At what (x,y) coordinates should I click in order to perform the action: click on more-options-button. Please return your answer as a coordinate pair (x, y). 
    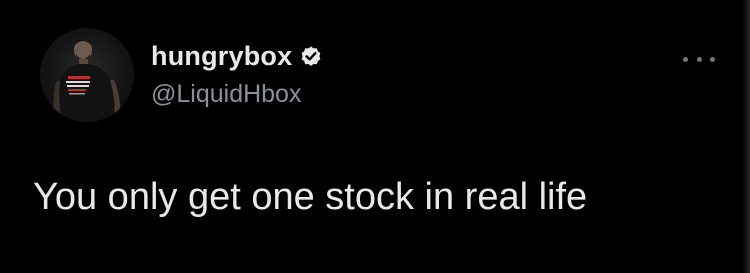
    Looking at the image, I should click on (699, 59).